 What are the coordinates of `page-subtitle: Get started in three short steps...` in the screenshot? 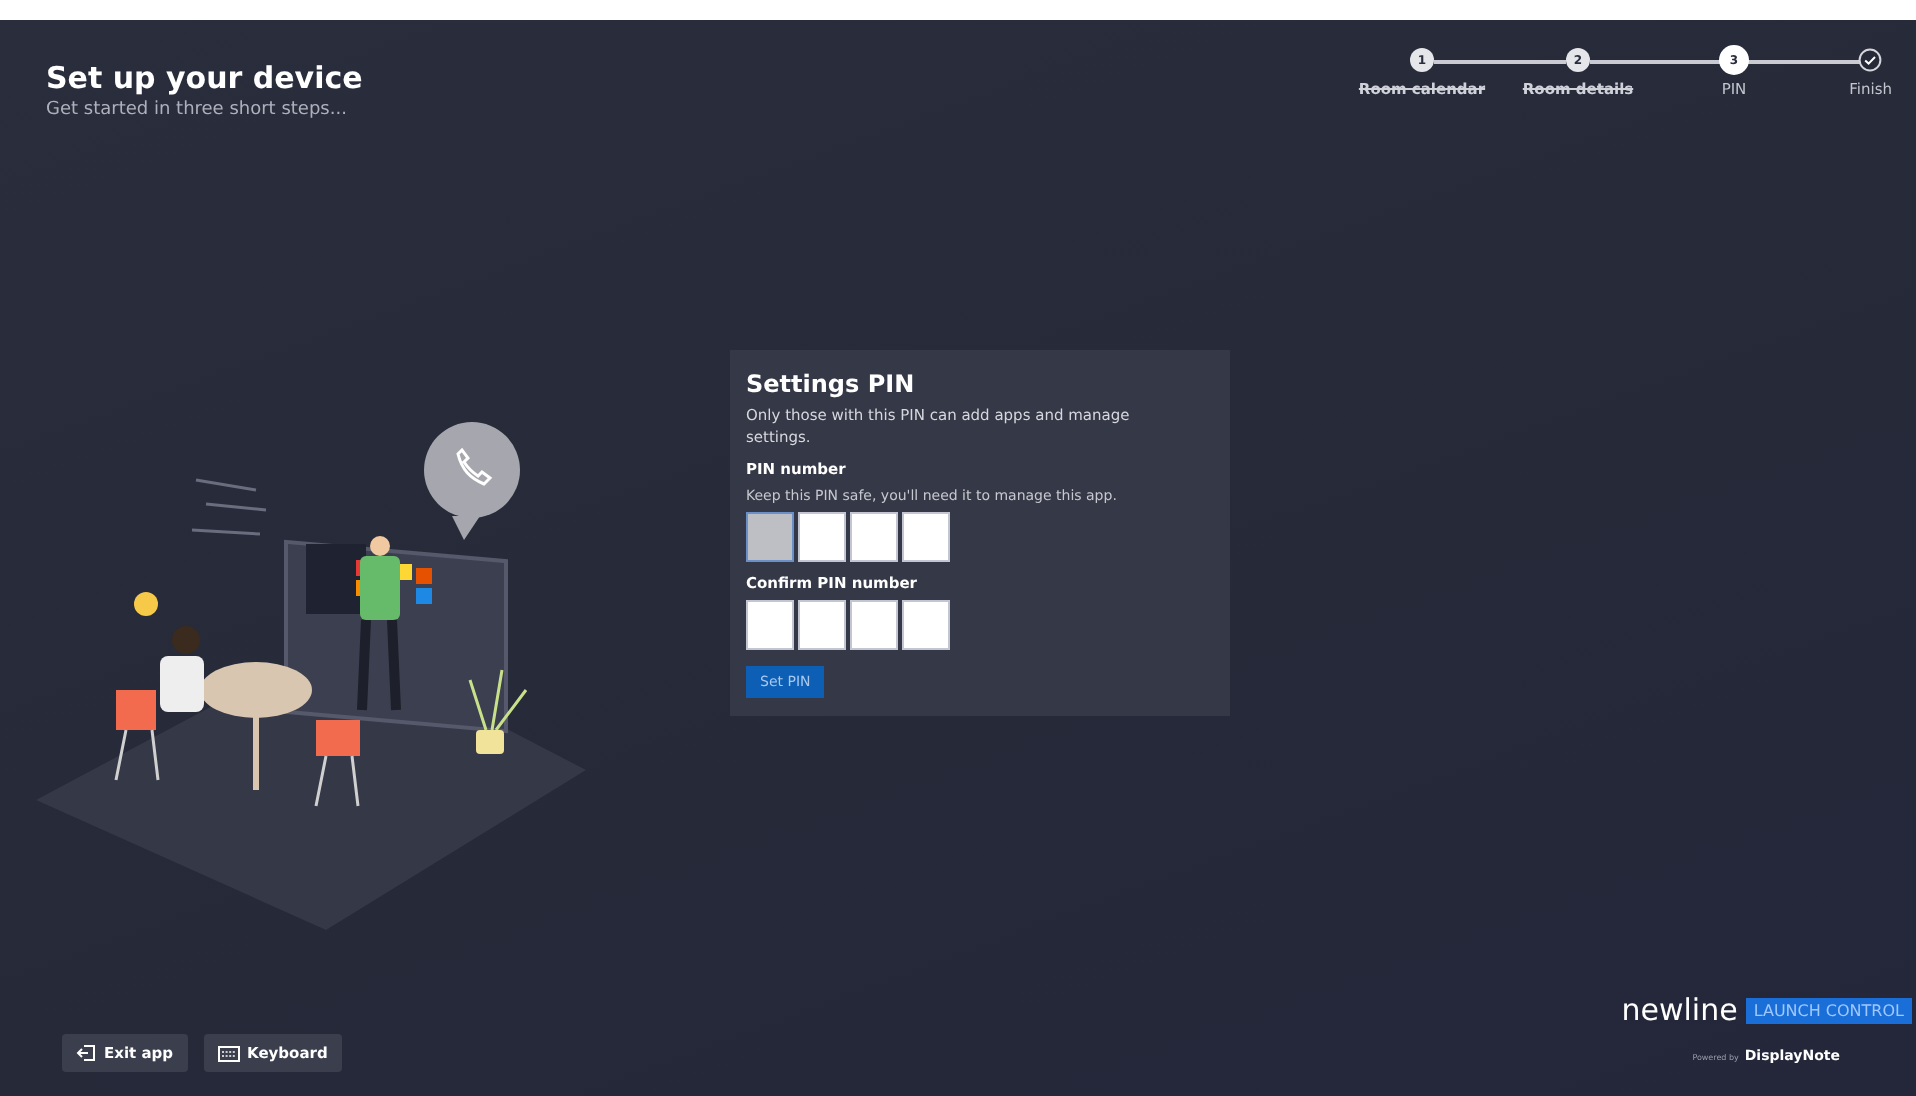 It's located at (197, 110).